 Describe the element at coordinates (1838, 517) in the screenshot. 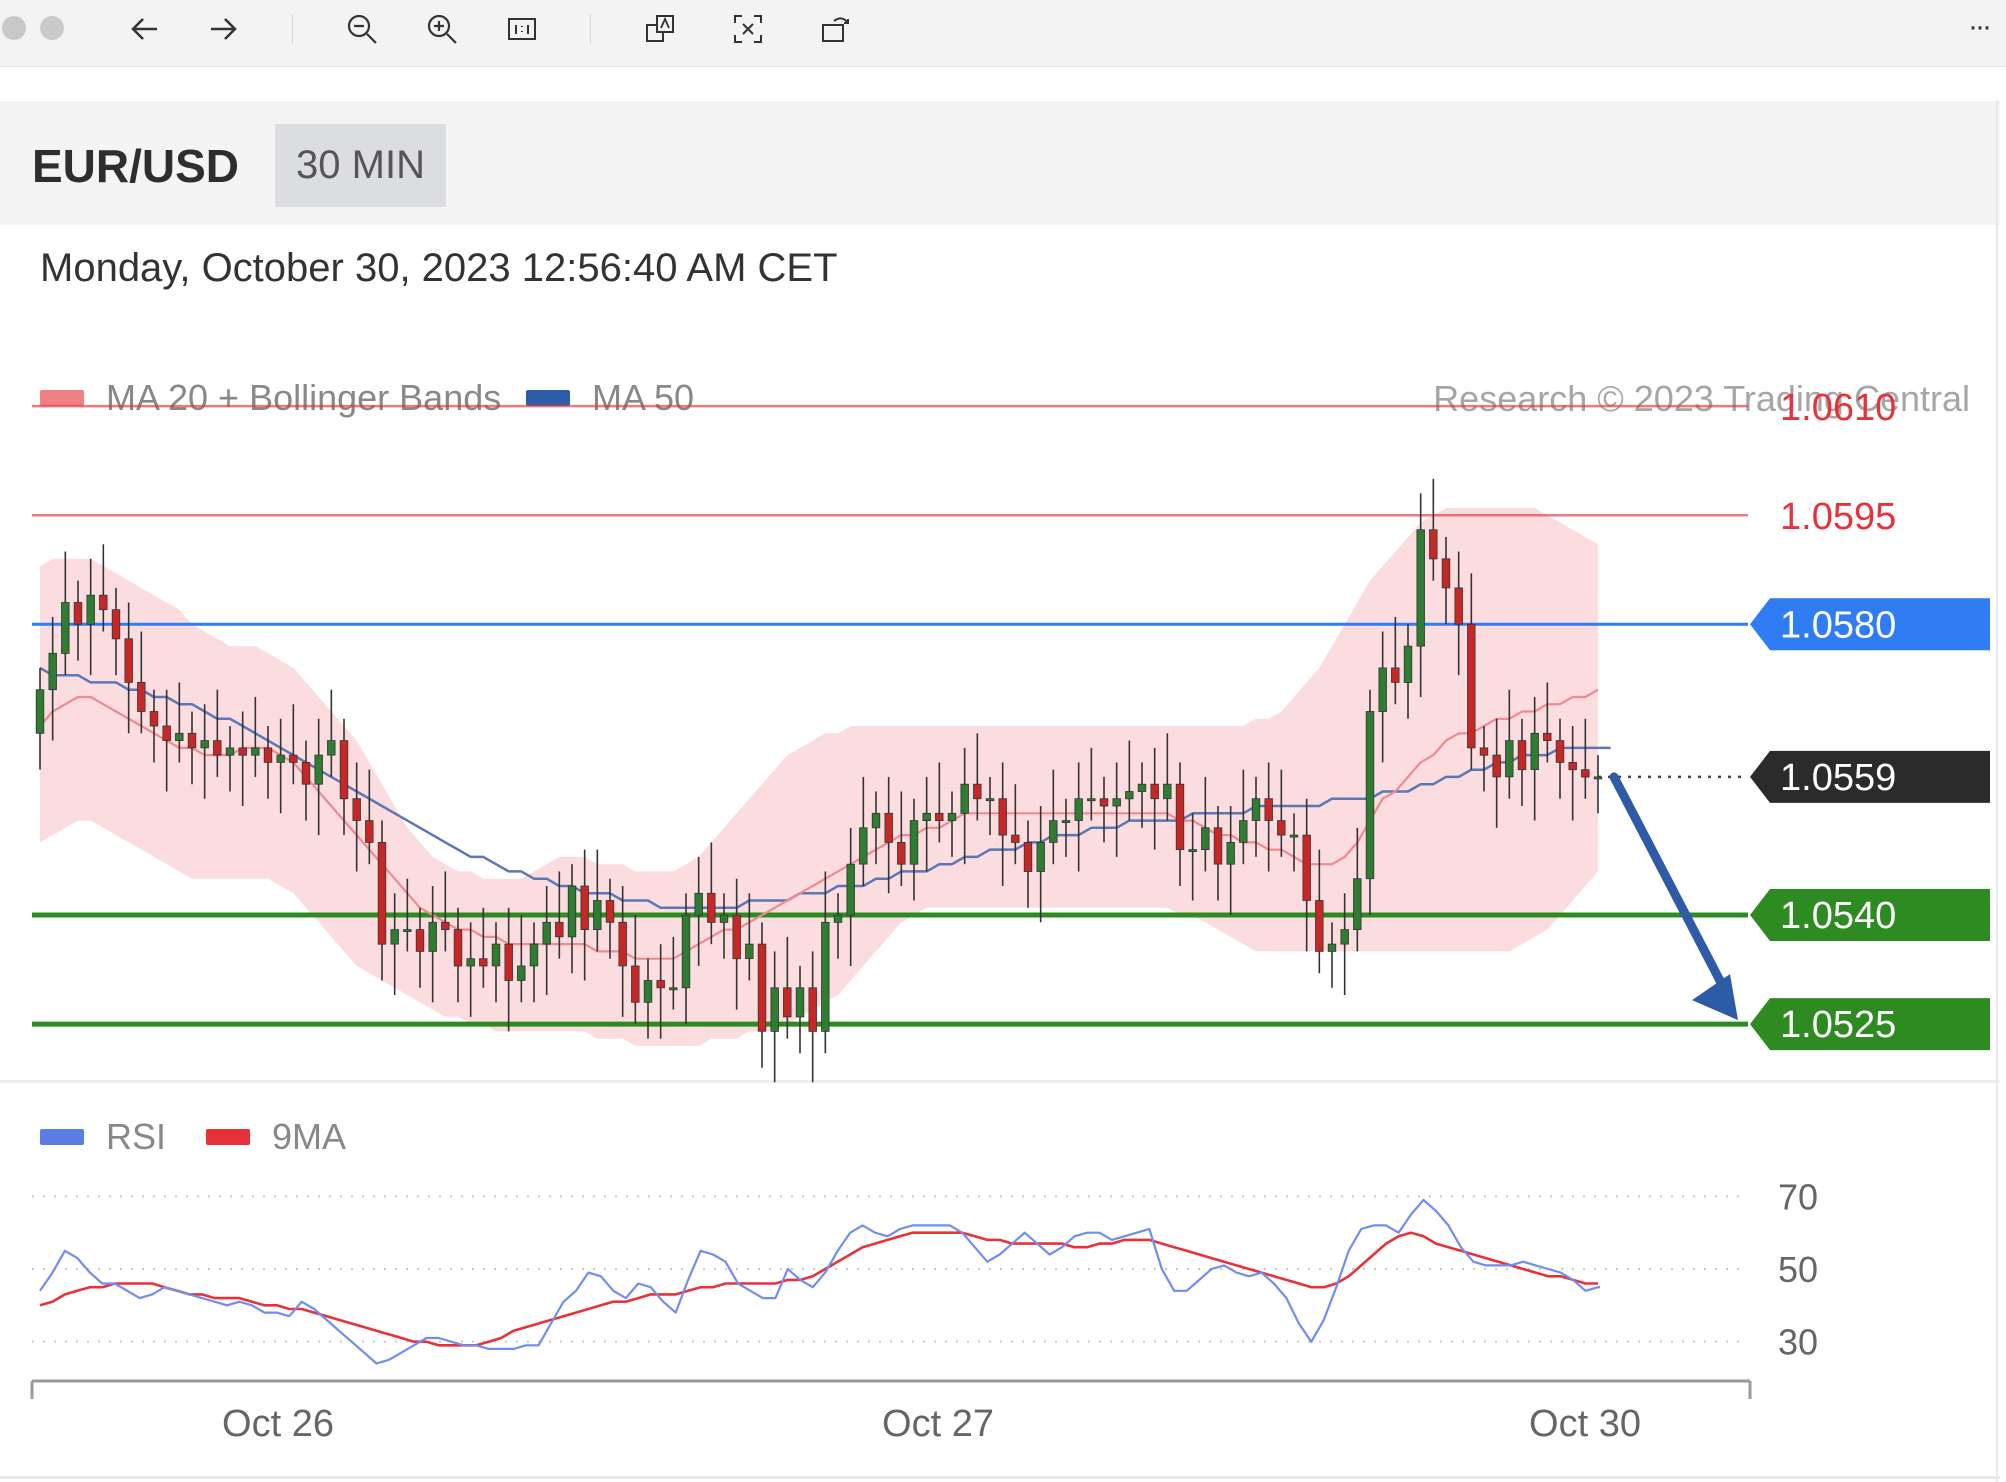

I see `level-label-1.0595: 1.0595` at that location.